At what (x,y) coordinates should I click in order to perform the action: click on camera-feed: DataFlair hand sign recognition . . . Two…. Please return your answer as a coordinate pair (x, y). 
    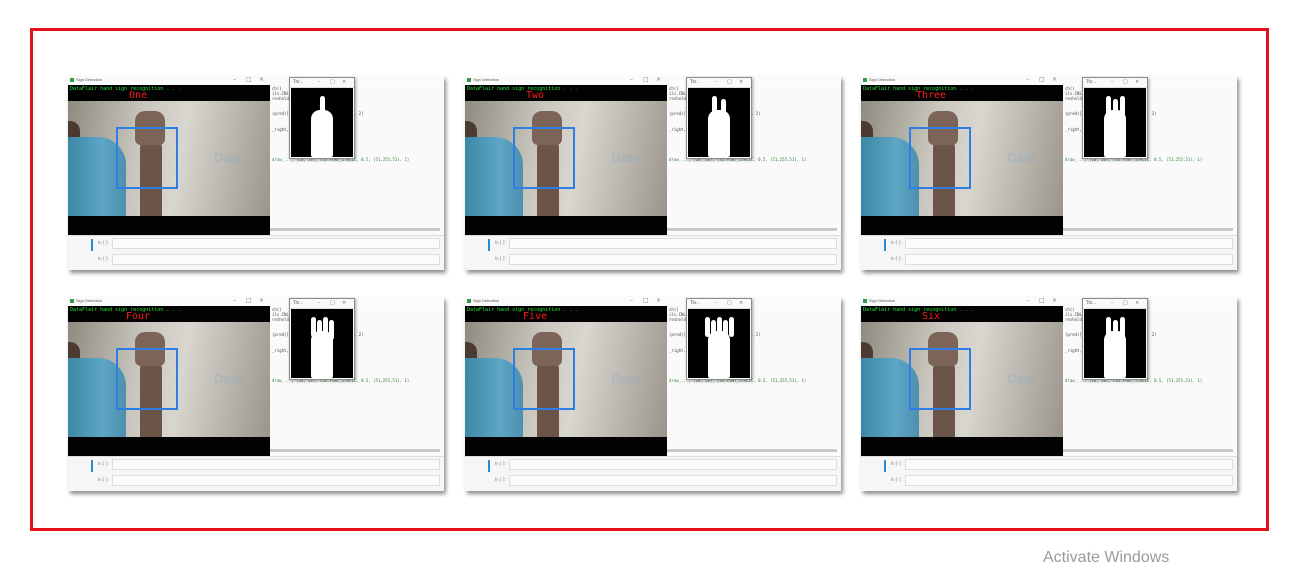
    Looking at the image, I should click on (566, 160).